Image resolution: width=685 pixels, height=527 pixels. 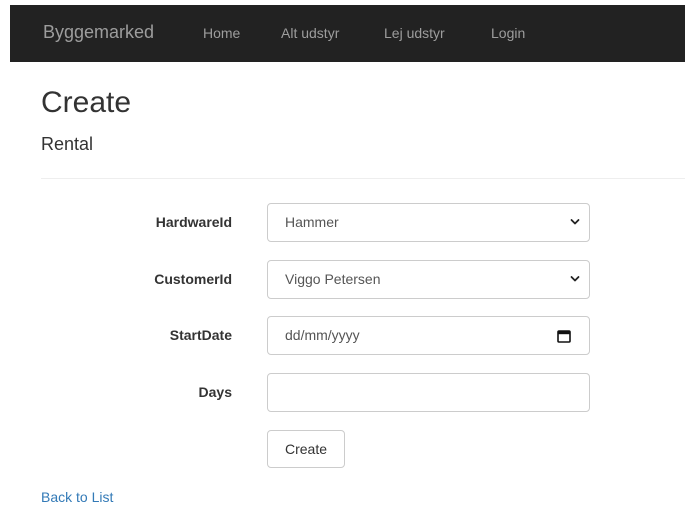 What do you see at coordinates (200, 335) in the screenshot?
I see `start-date-label: StartDate` at bounding box center [200, 335].